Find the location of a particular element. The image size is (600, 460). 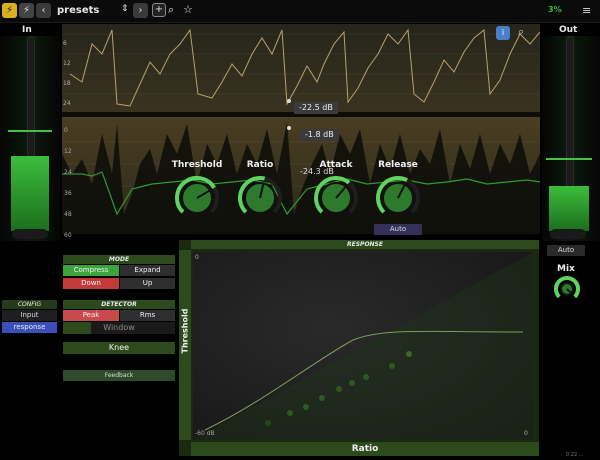

rms-button: Rms is located at coordinates (147, 315).